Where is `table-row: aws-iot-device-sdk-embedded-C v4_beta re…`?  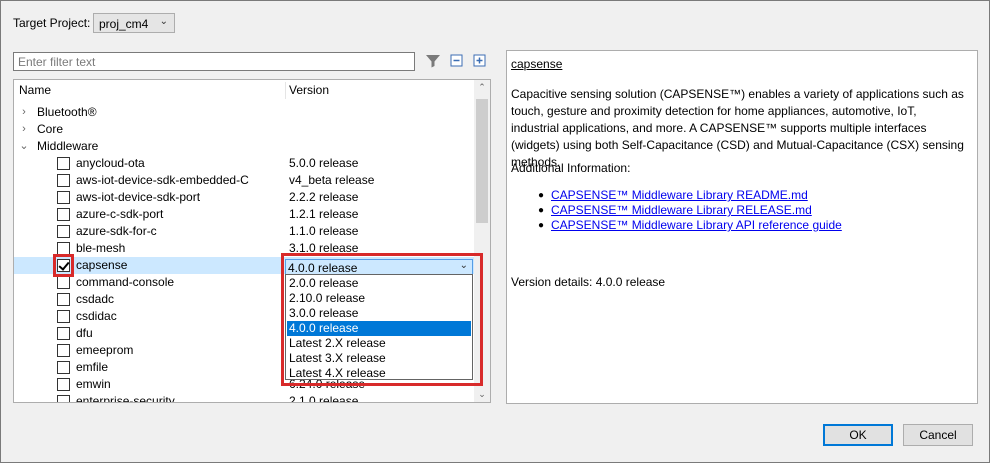
table-row: aws-iot-device-sdk-embedded-C v4_beta re… is located at coordinates (244, 180).